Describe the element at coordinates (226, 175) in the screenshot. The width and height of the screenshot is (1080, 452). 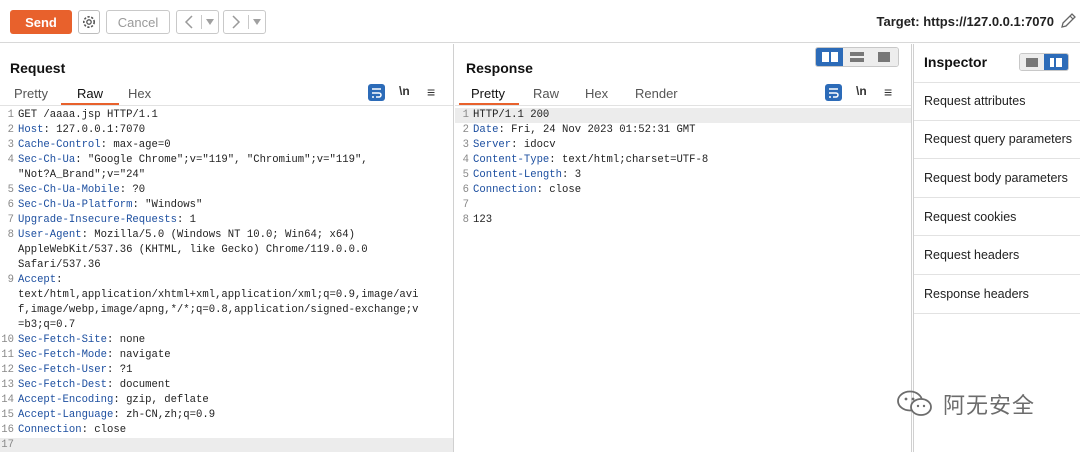
I see `code-line: "Not?A_Brand";v="24"` at that location.